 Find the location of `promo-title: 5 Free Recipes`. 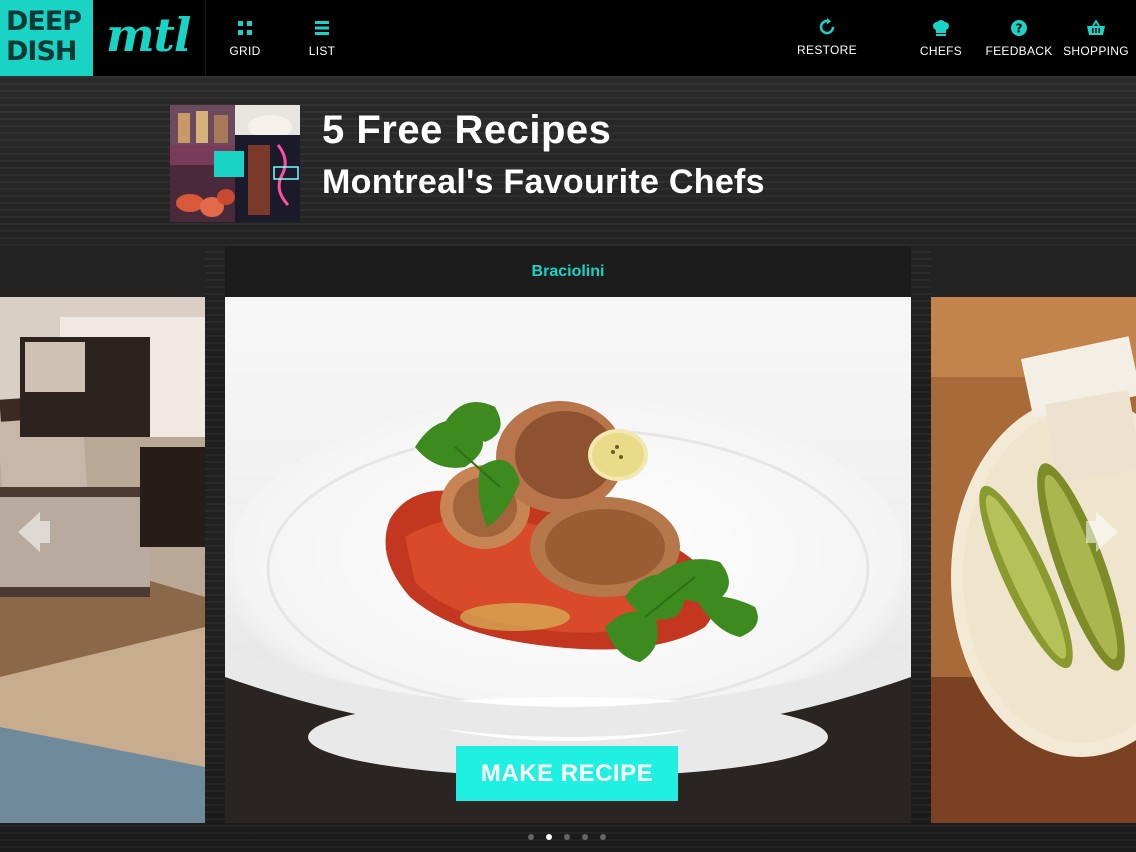

promo-title: 5 Free Recipes is located at coordinates (467, 130).